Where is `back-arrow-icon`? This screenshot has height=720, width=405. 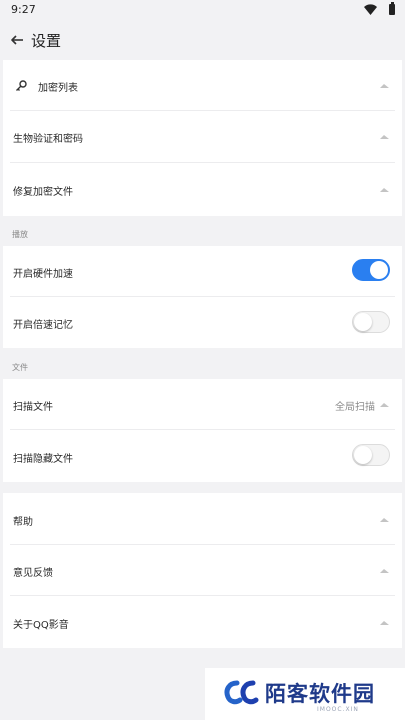 back-arrow-icon is located at coordinates (18, 40).